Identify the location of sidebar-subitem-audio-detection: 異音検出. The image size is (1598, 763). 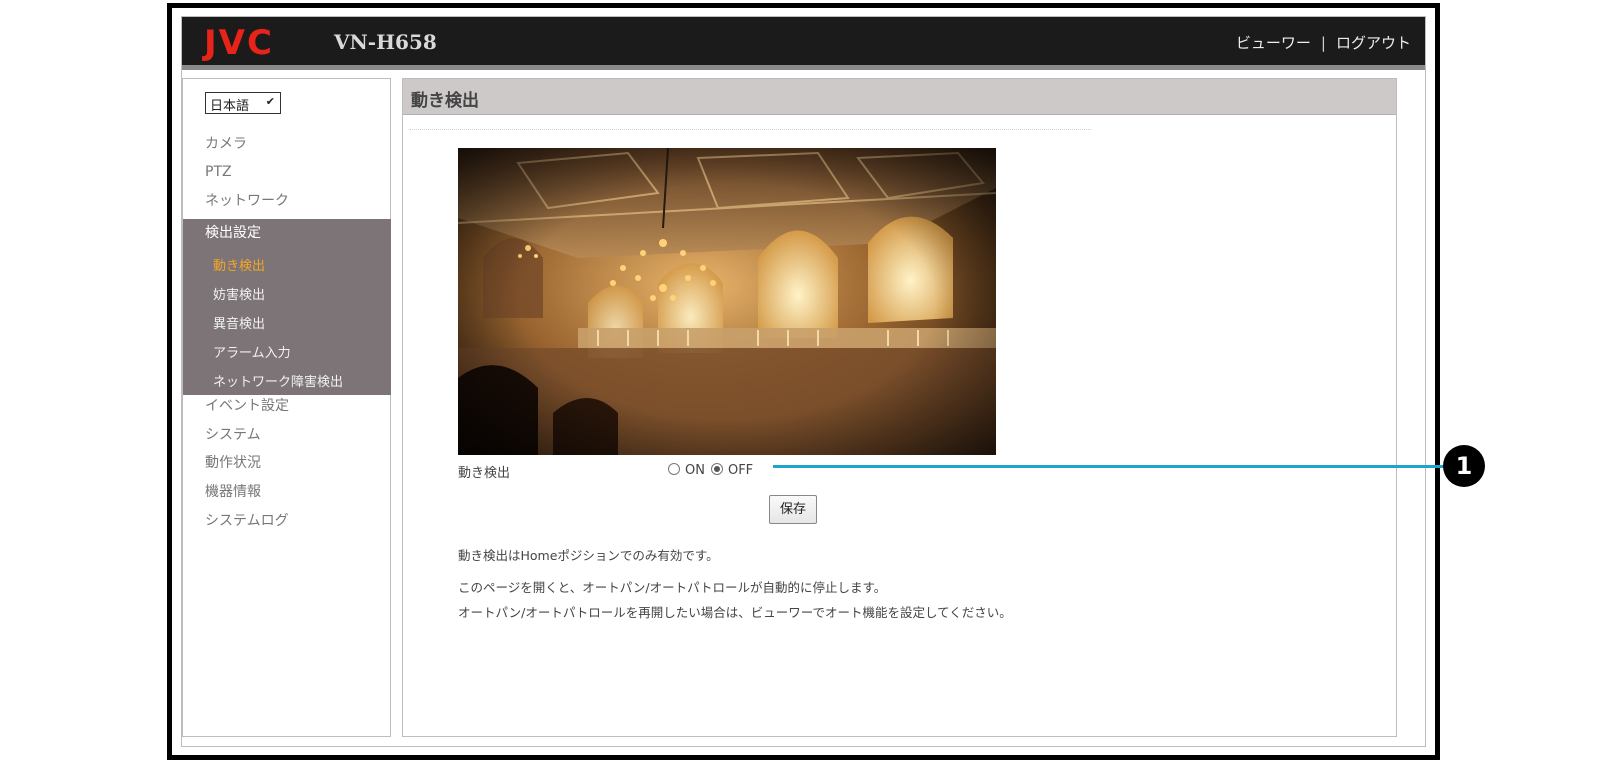
(239, 322).